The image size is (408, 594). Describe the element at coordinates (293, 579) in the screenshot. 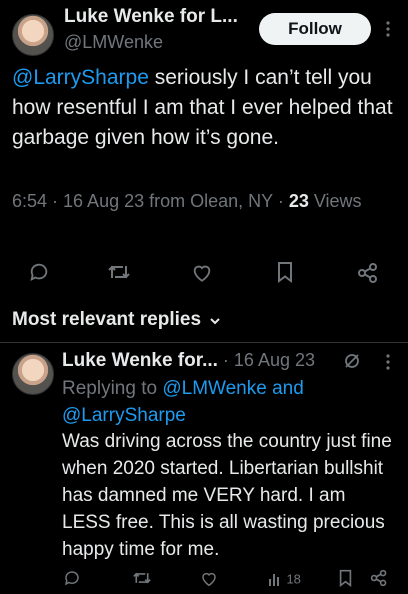

I see `reply-views-count: 18` at that location.